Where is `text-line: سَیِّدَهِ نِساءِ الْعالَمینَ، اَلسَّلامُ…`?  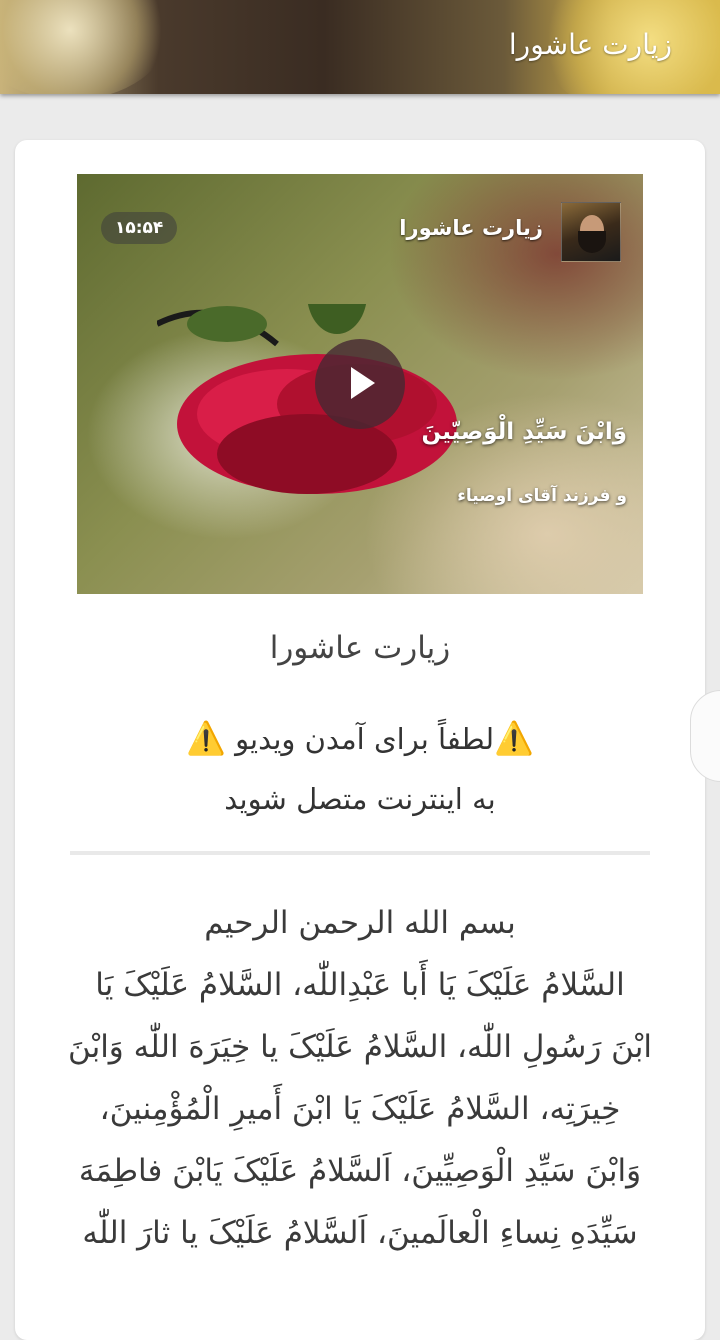
text-line: سَیِّدَهِ نِساءِ الْعالَمینَ، اَلسَّلامُ… is located at coordinates (360, 1233).